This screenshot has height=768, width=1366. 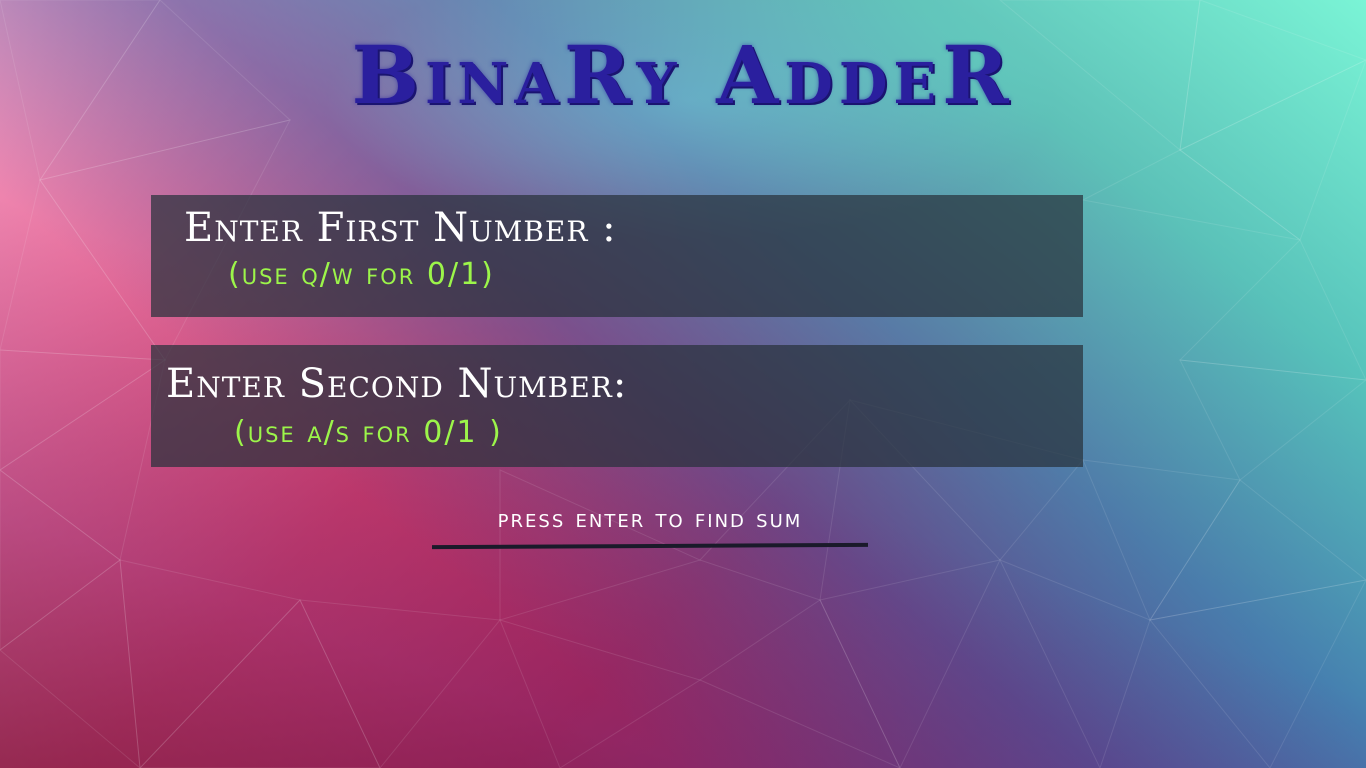 What do you see at coordinates (617, 256) in the screenshot?
I see `first-number-panel: Enter First Number : (use q/w for 0/1)` at bounding box center [617, 256].